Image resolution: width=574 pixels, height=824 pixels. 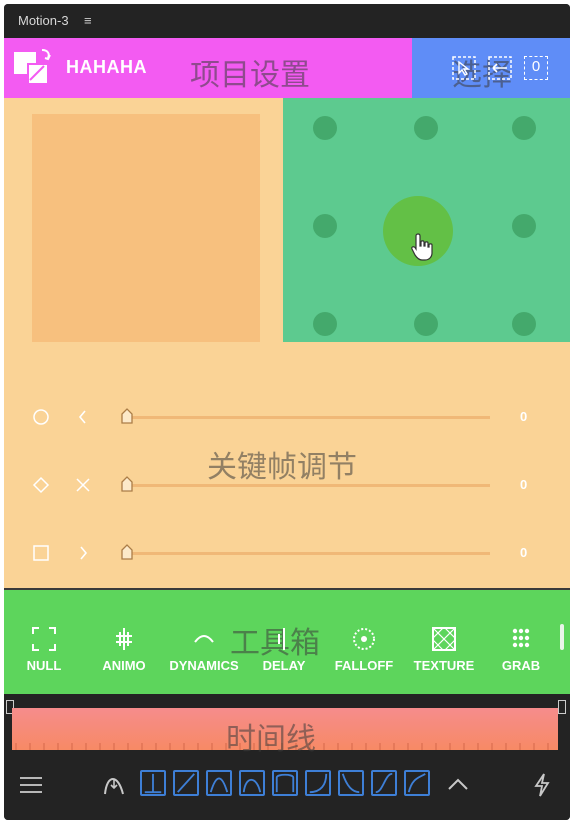 I want to click on anchor-point-bottom-right, so click(x=524, y=324).